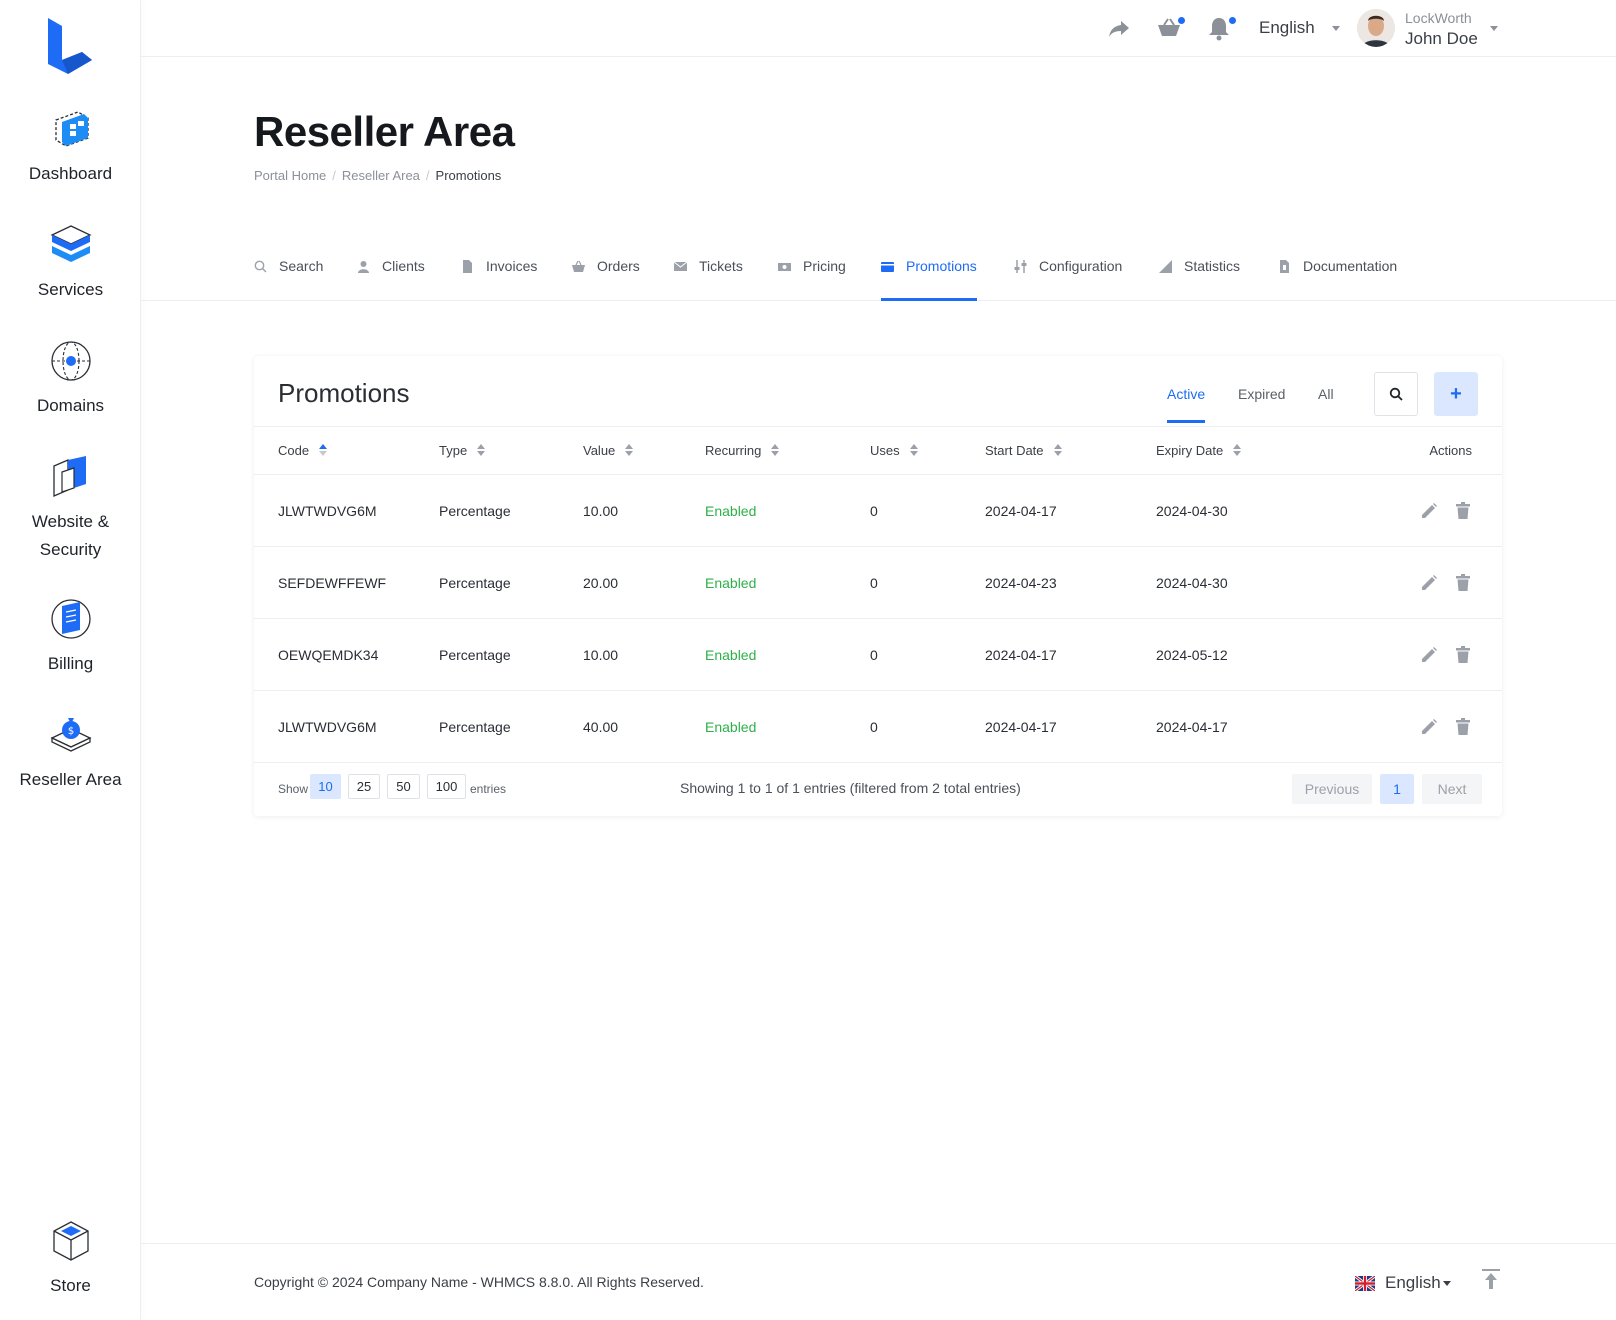  Describe the element at coordinates (290, 175) in the screenshot. I see `breadcrumb-portal-home: Portal Home` at that location.